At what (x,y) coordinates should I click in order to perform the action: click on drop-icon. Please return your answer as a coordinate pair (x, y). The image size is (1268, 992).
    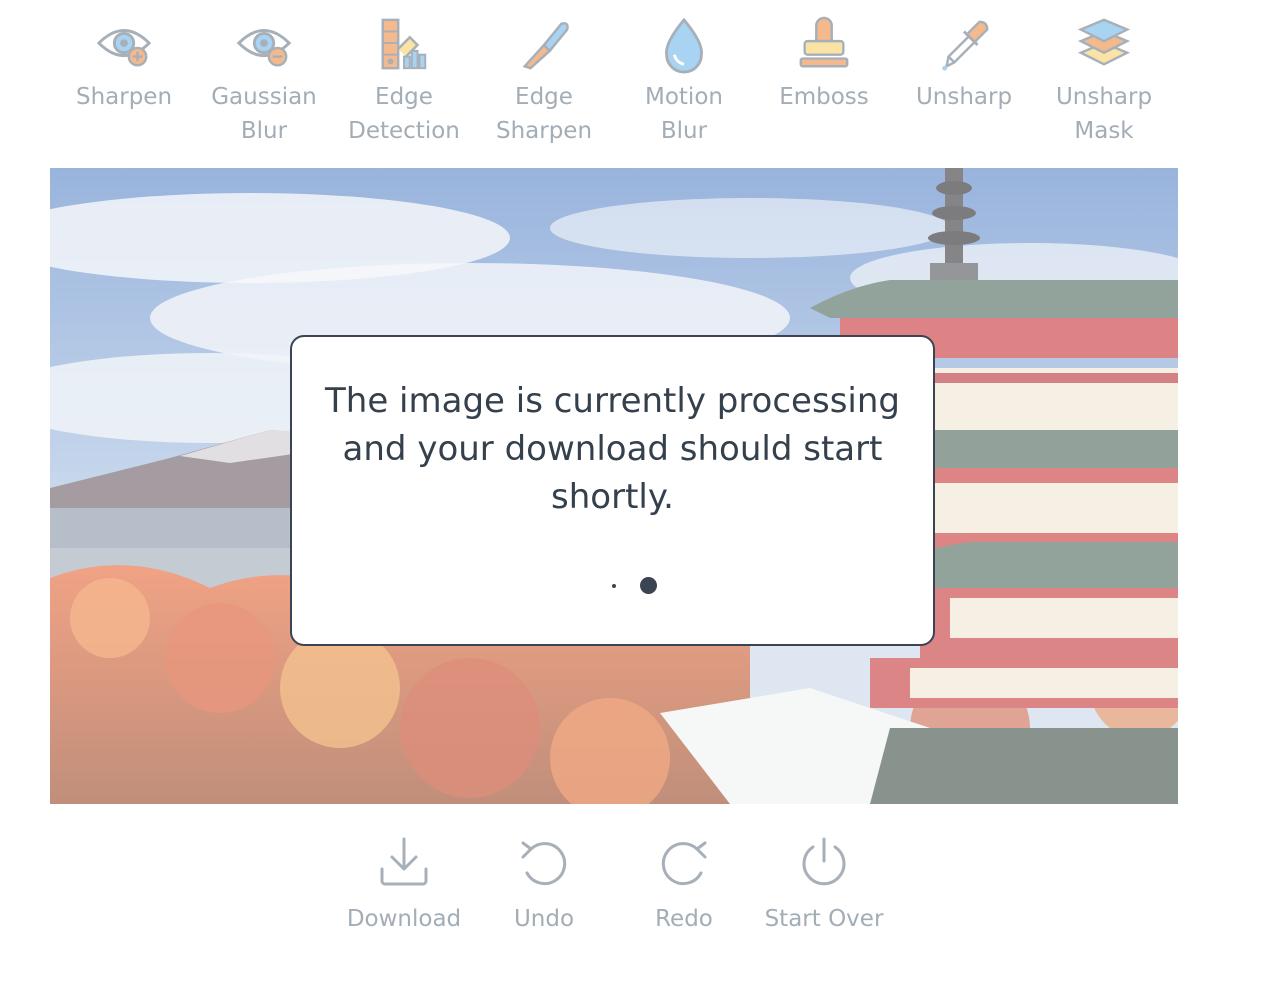
    Looking at the image, I should click on (684, 45).